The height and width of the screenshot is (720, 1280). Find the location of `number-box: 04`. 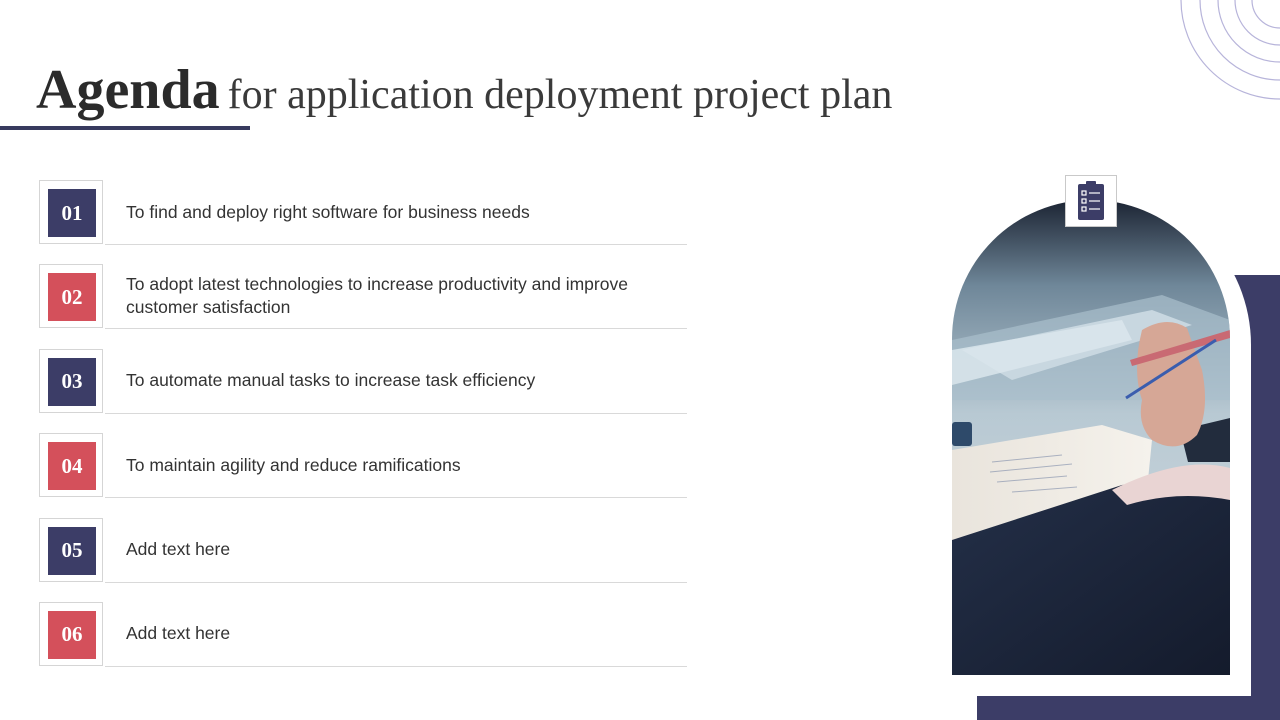

number-box: 04 is located at coordinates (71, 465).